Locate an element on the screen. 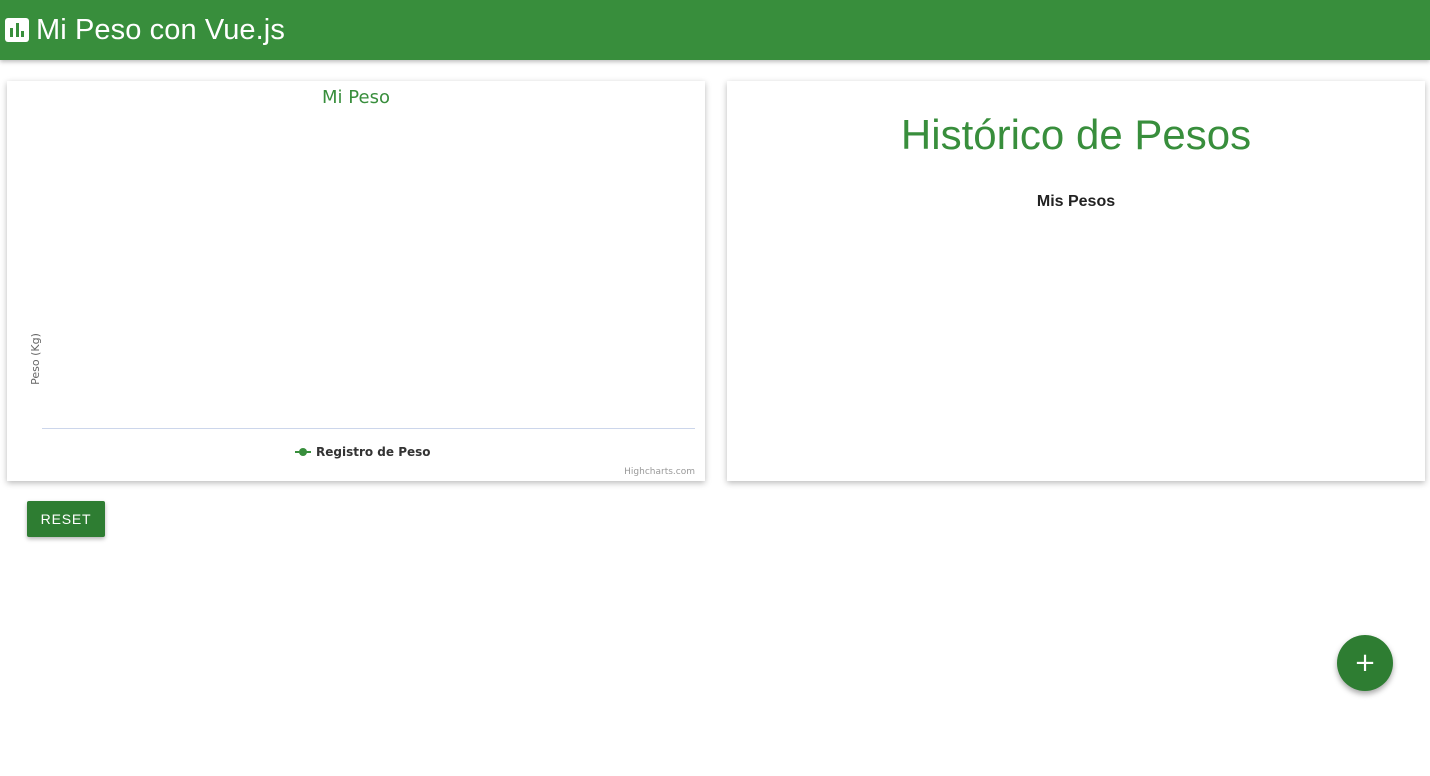  bar-chart-icon is located at coordinates (17, 30).